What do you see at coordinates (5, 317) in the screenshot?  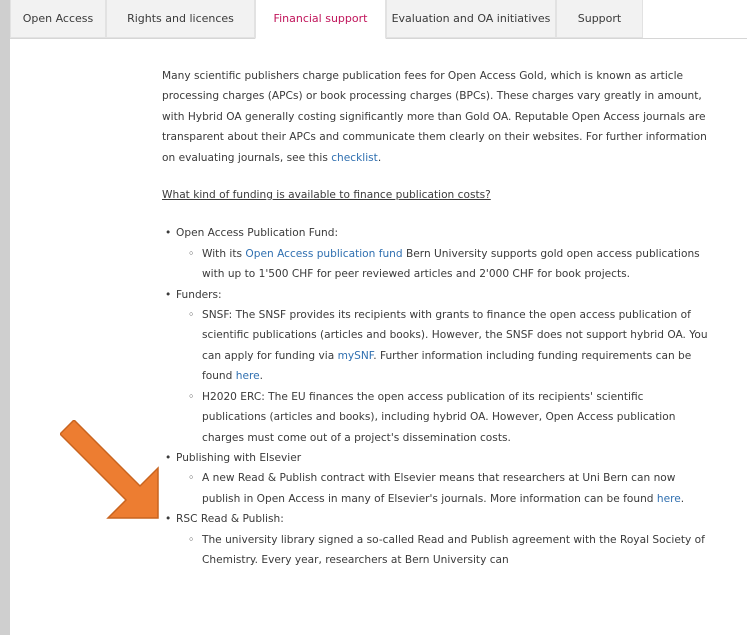 I see `left-gray-strip` at bounding box center [5, 317].